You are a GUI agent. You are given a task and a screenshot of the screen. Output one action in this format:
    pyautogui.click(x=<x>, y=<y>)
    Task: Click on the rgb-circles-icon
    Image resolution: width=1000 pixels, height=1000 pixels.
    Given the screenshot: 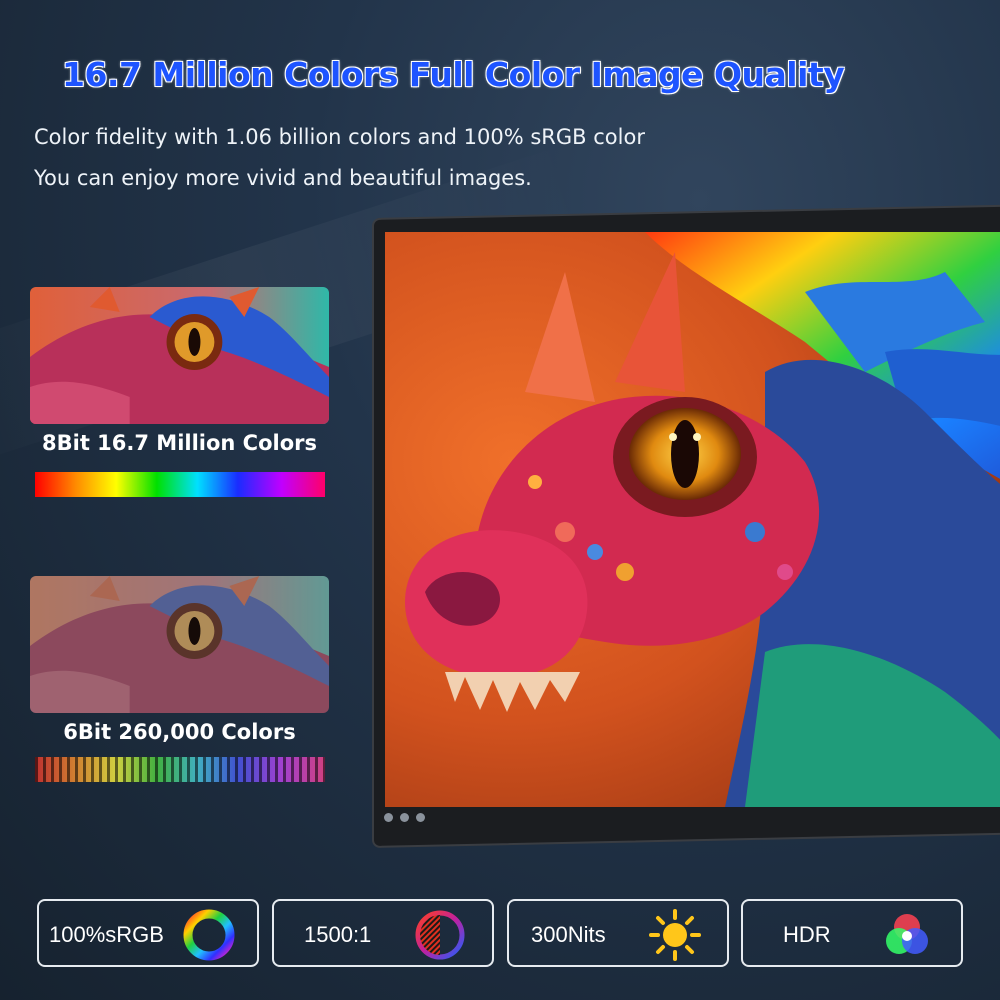 What is the action you would take?
    pyautogui.click(x=907, y=935)
    